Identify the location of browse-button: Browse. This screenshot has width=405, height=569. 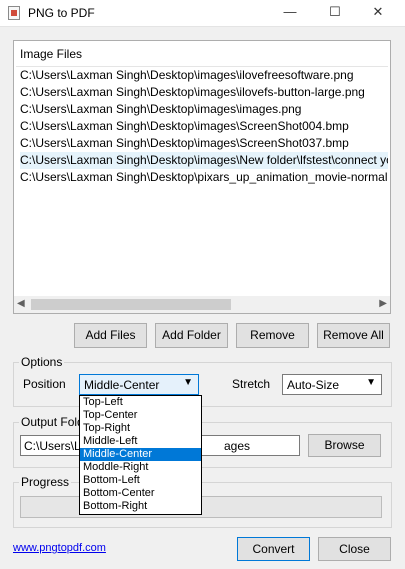
(344, 445).